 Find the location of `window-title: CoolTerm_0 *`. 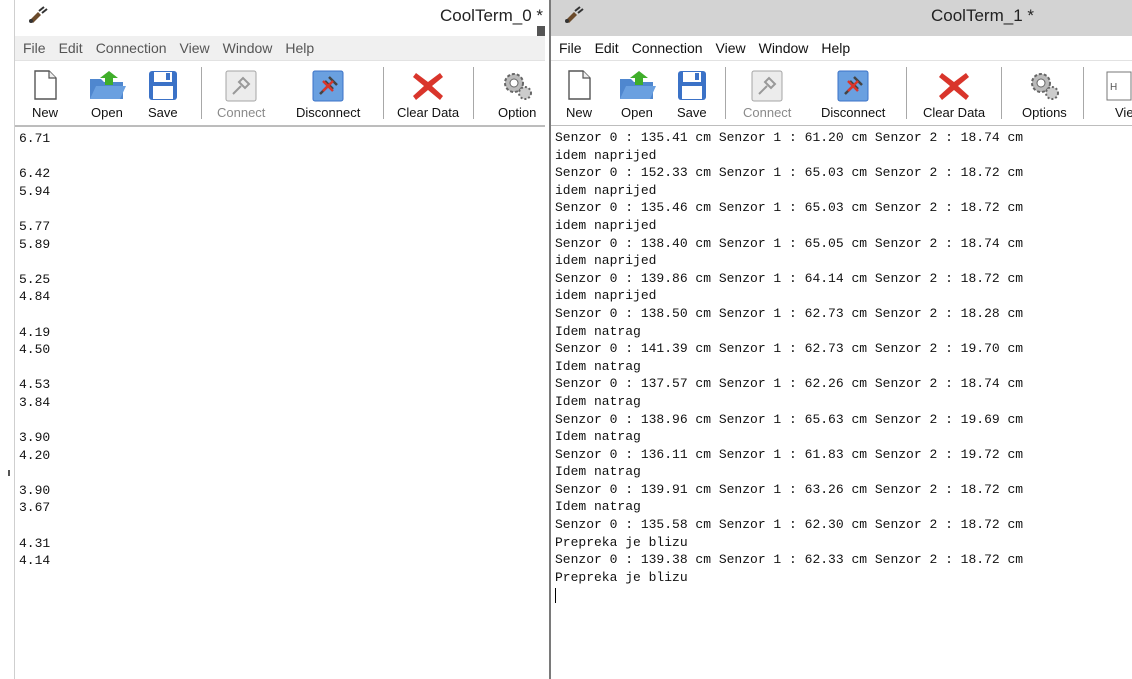

window-title: CoolTerm_0 * is located at coordinates (491, 15).